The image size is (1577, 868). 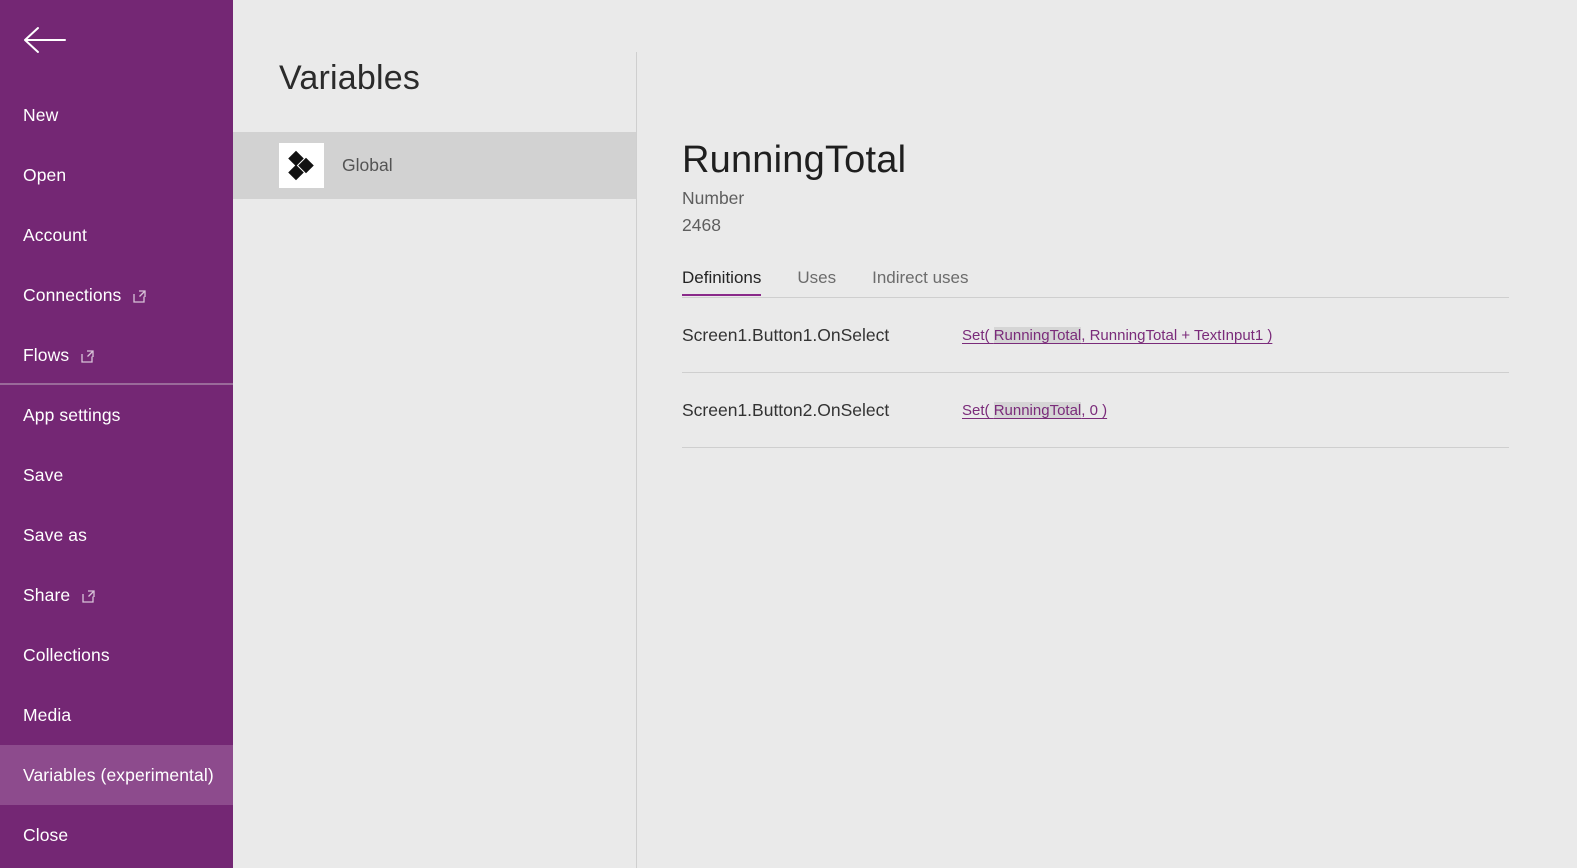 I want to click on global-variable-icon, so click(x=301, y=165).